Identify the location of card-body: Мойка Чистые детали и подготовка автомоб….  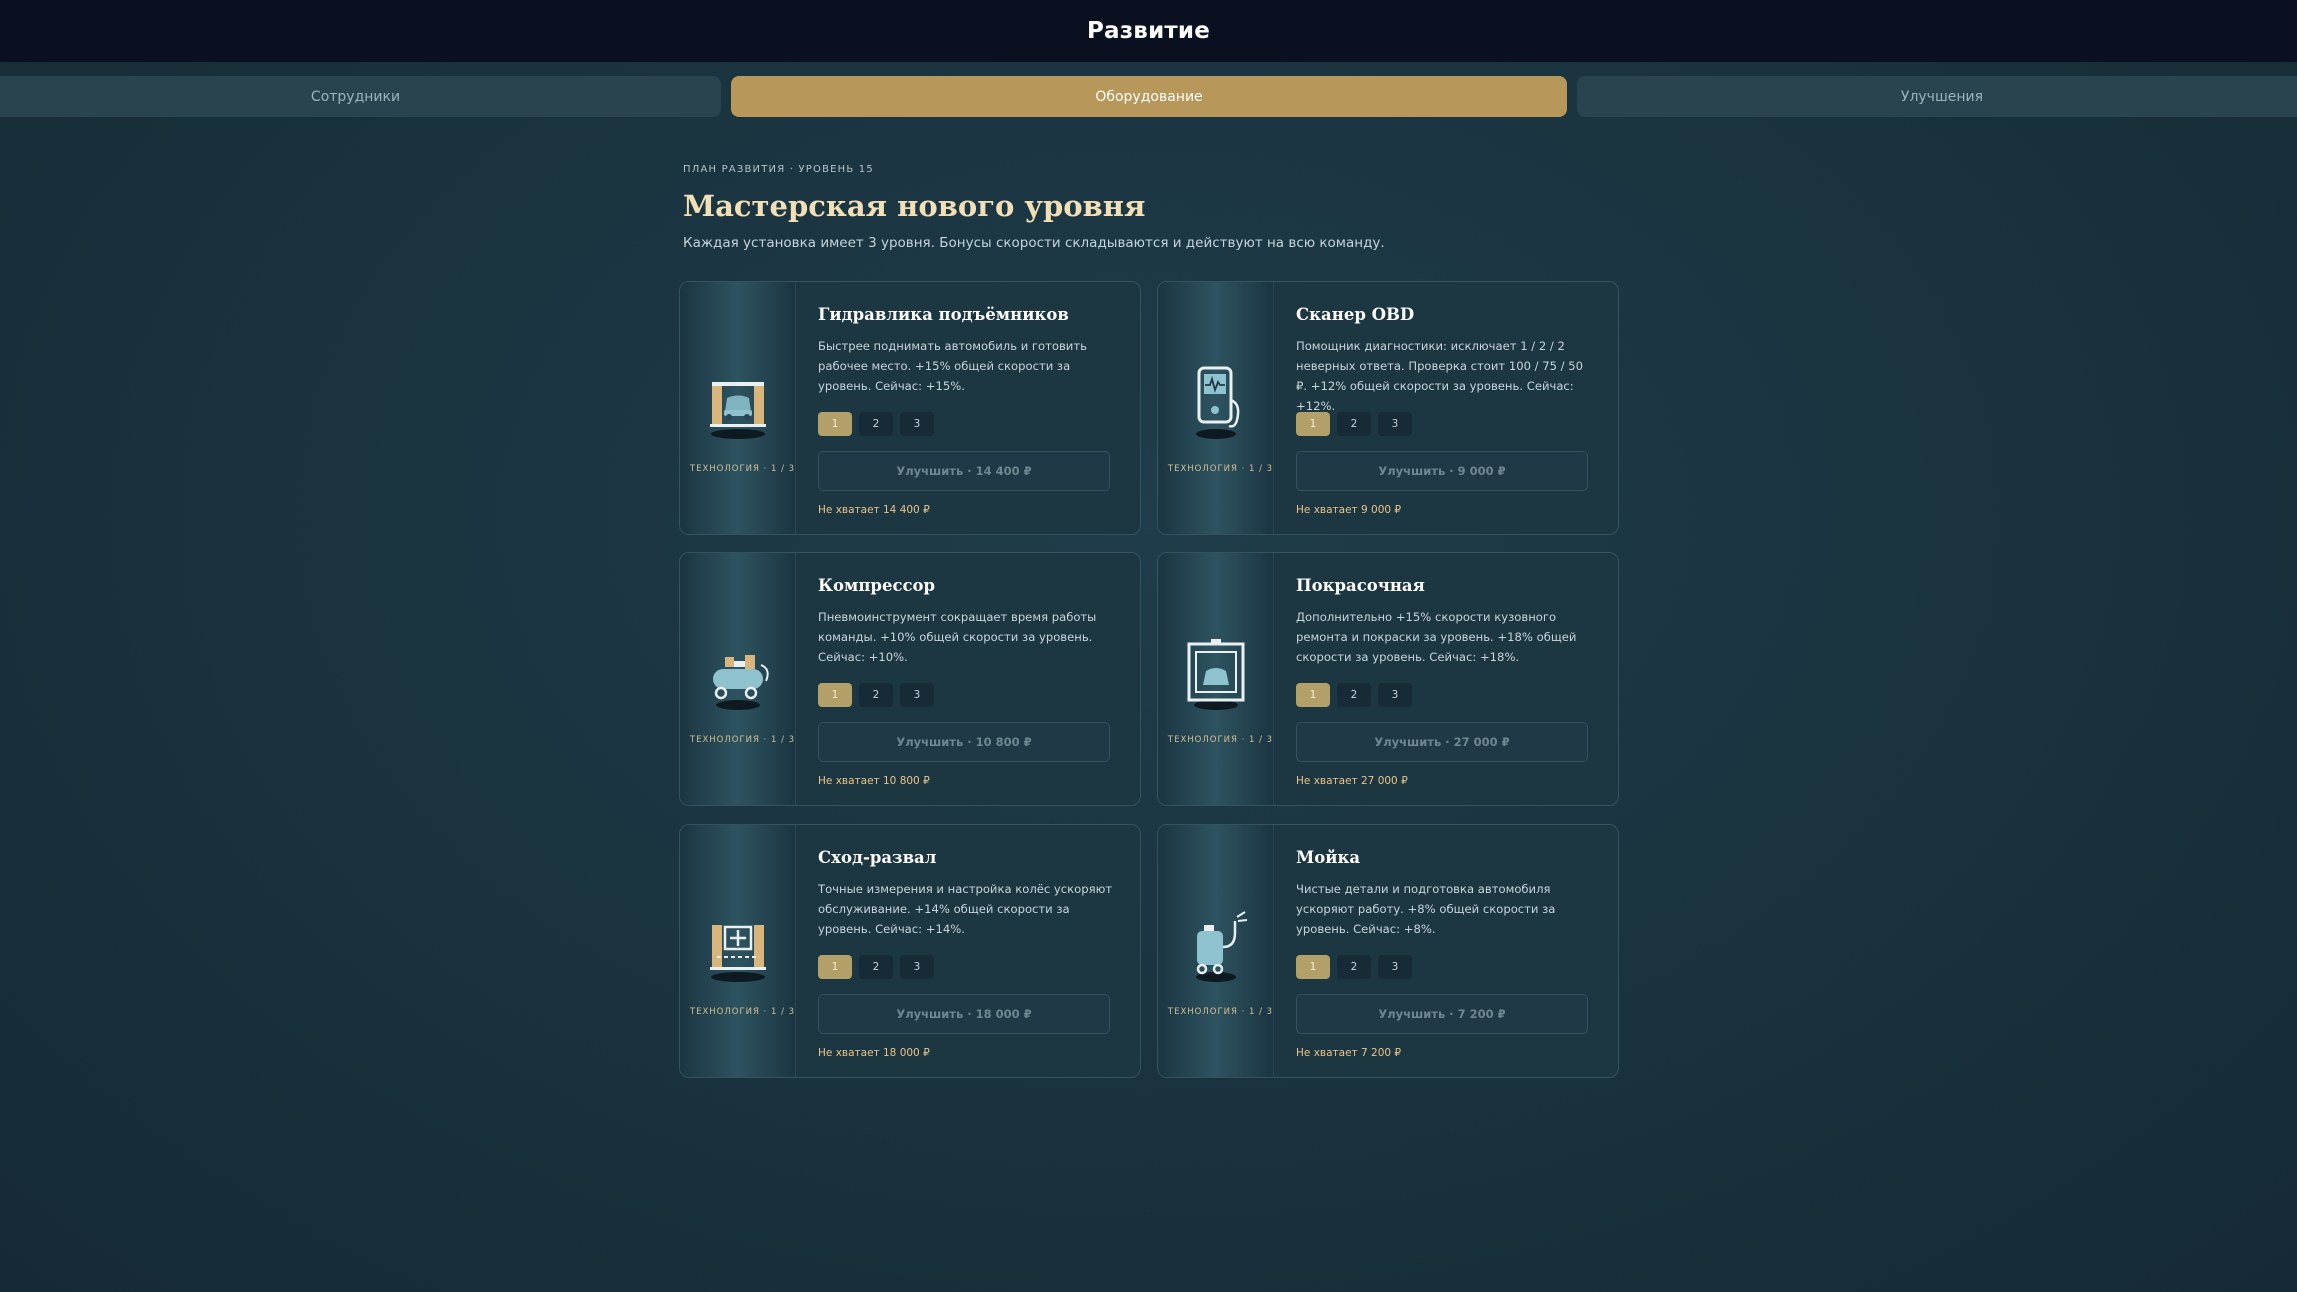
(1446, 951).